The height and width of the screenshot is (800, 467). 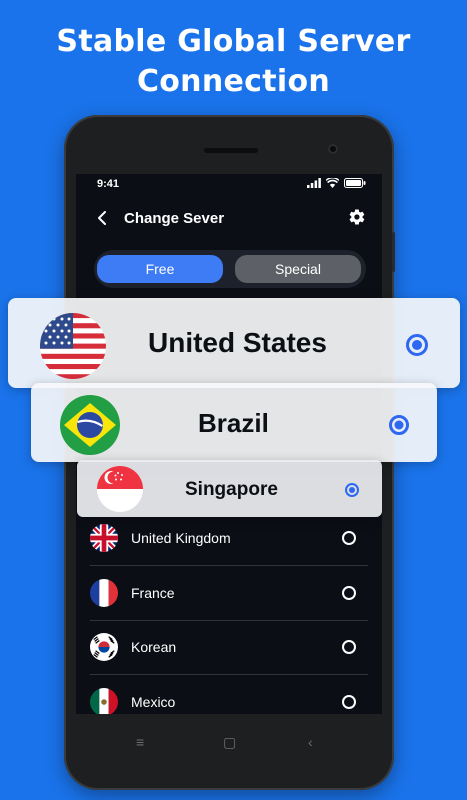 I want to click on status-bar: 9:41, so click(x=229, y=185).